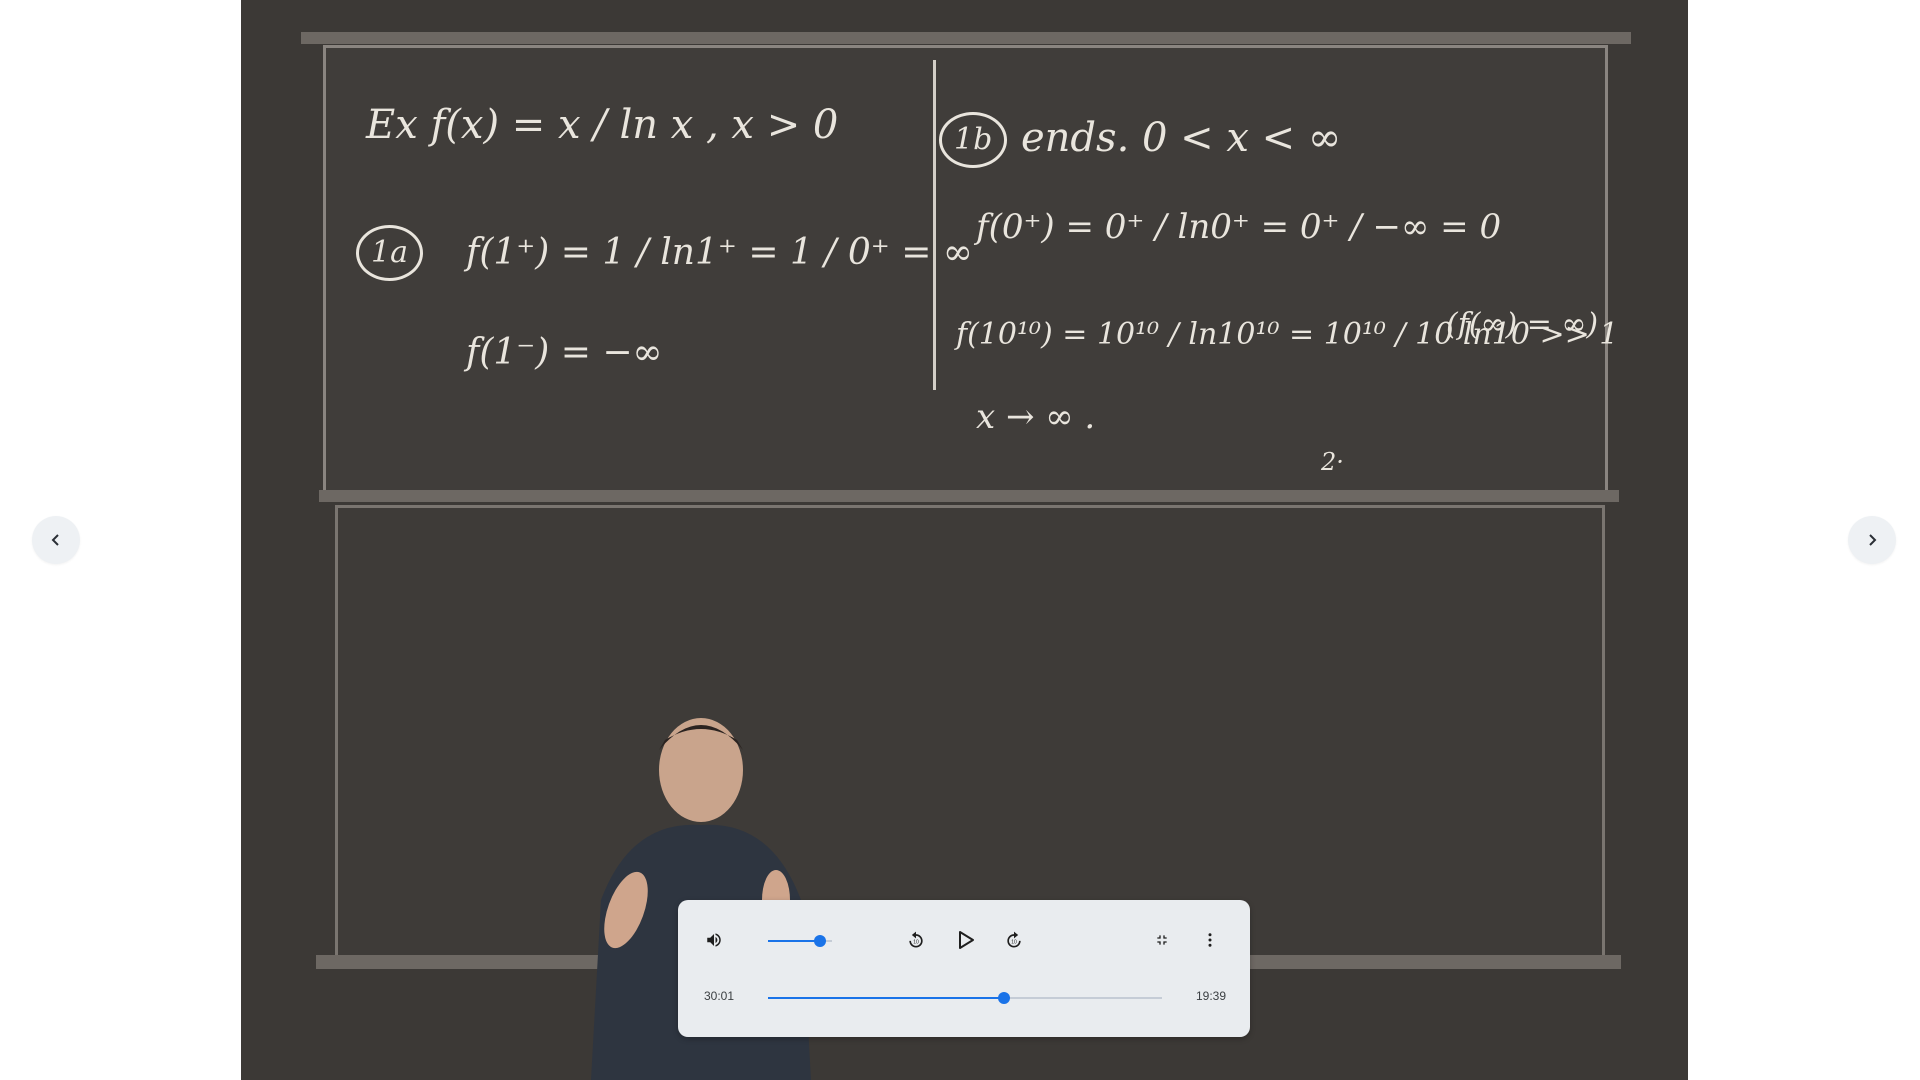 Image resolution: width=1920 pixels, height=1080 pixels. I want to click on board-title-line: Ex f(x) = x / ln x , x > 0, so click(602, 125).